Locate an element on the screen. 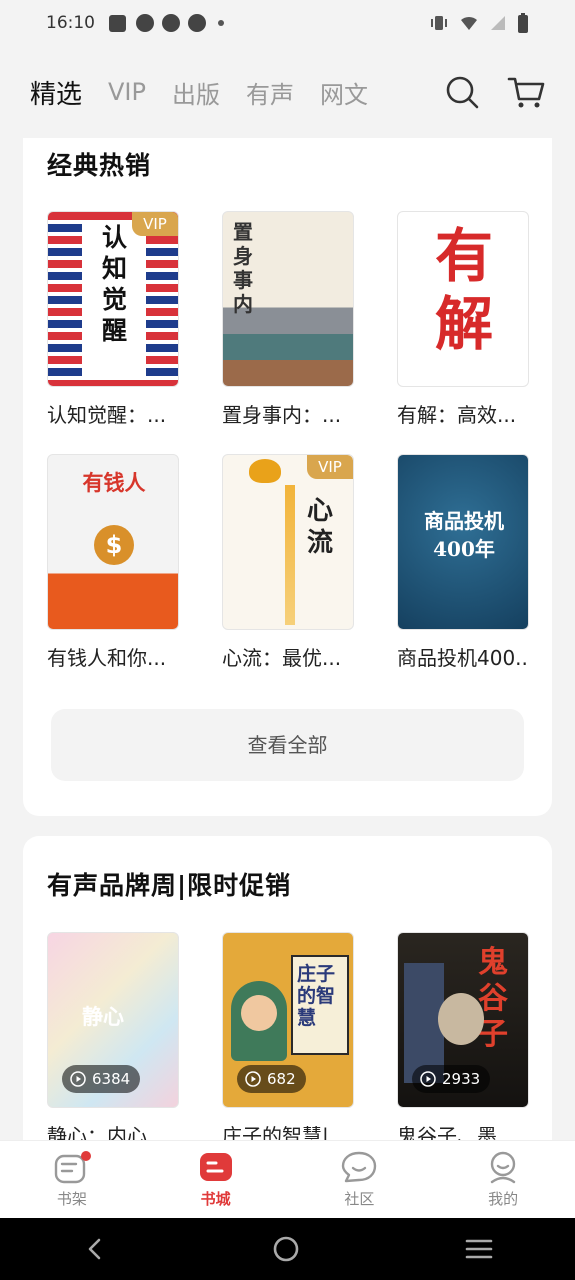  cover-title: 有钱人 is located at coordinates (114, 482).